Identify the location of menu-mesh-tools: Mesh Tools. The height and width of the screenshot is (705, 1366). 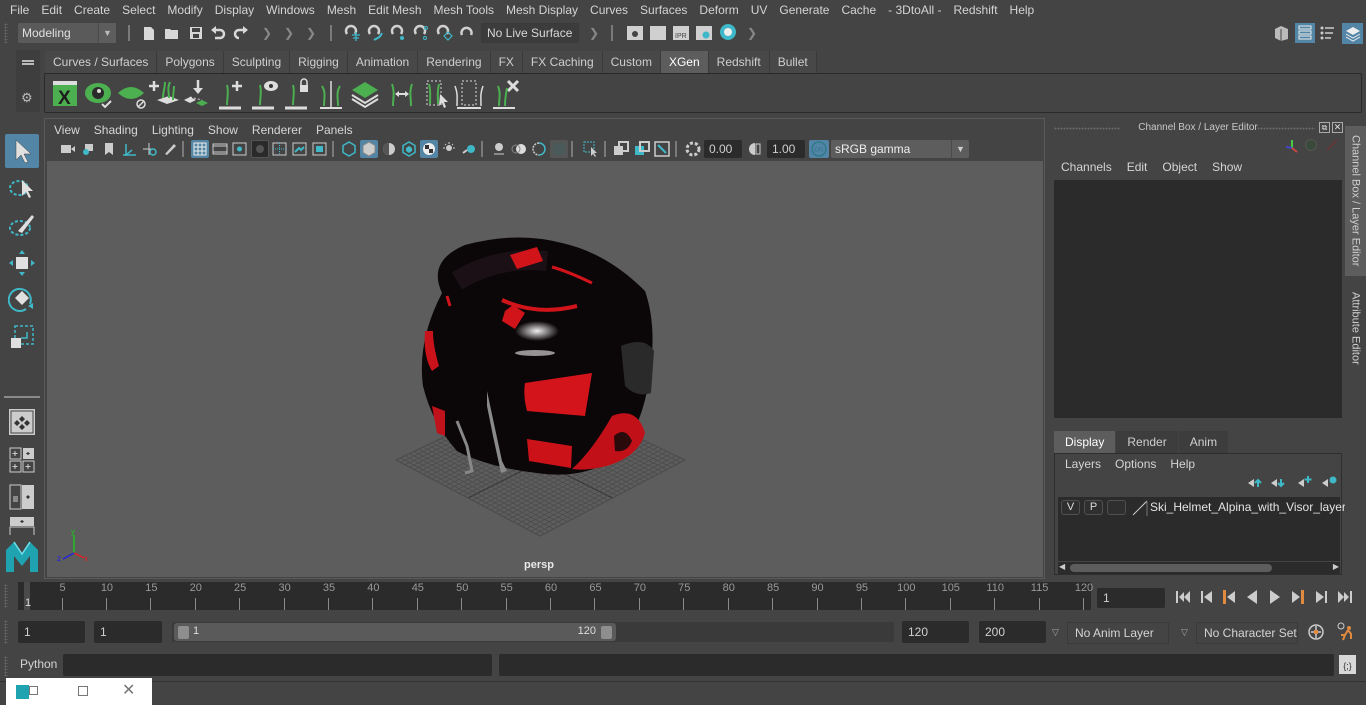
(464, 10).